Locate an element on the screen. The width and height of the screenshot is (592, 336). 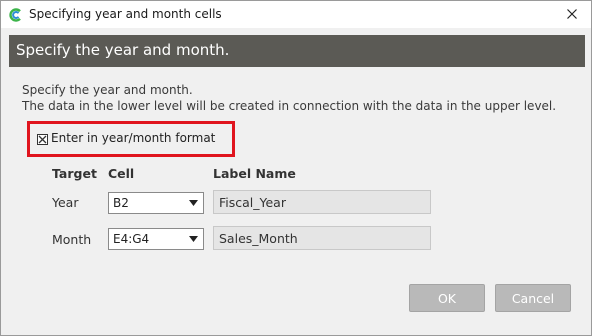
month-label-name-value: Sales_Month is located at coordinates (258, 238).